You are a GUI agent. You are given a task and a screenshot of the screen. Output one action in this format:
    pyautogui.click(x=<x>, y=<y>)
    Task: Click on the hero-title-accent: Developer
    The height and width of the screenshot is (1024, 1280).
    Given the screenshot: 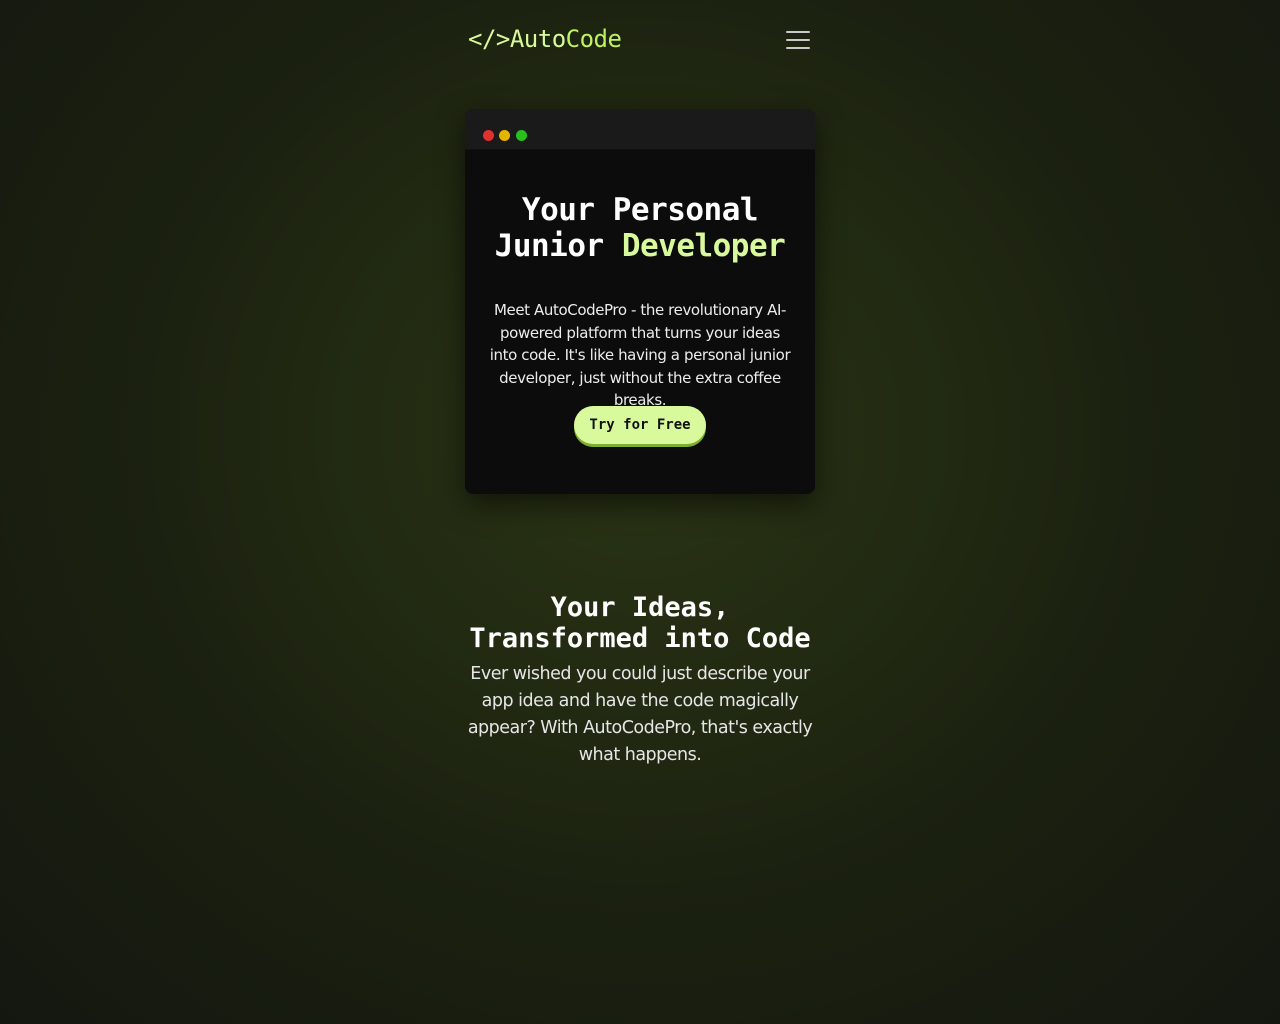 What is the action you would take?
    pyautogui.click(x=703, y=246)
    